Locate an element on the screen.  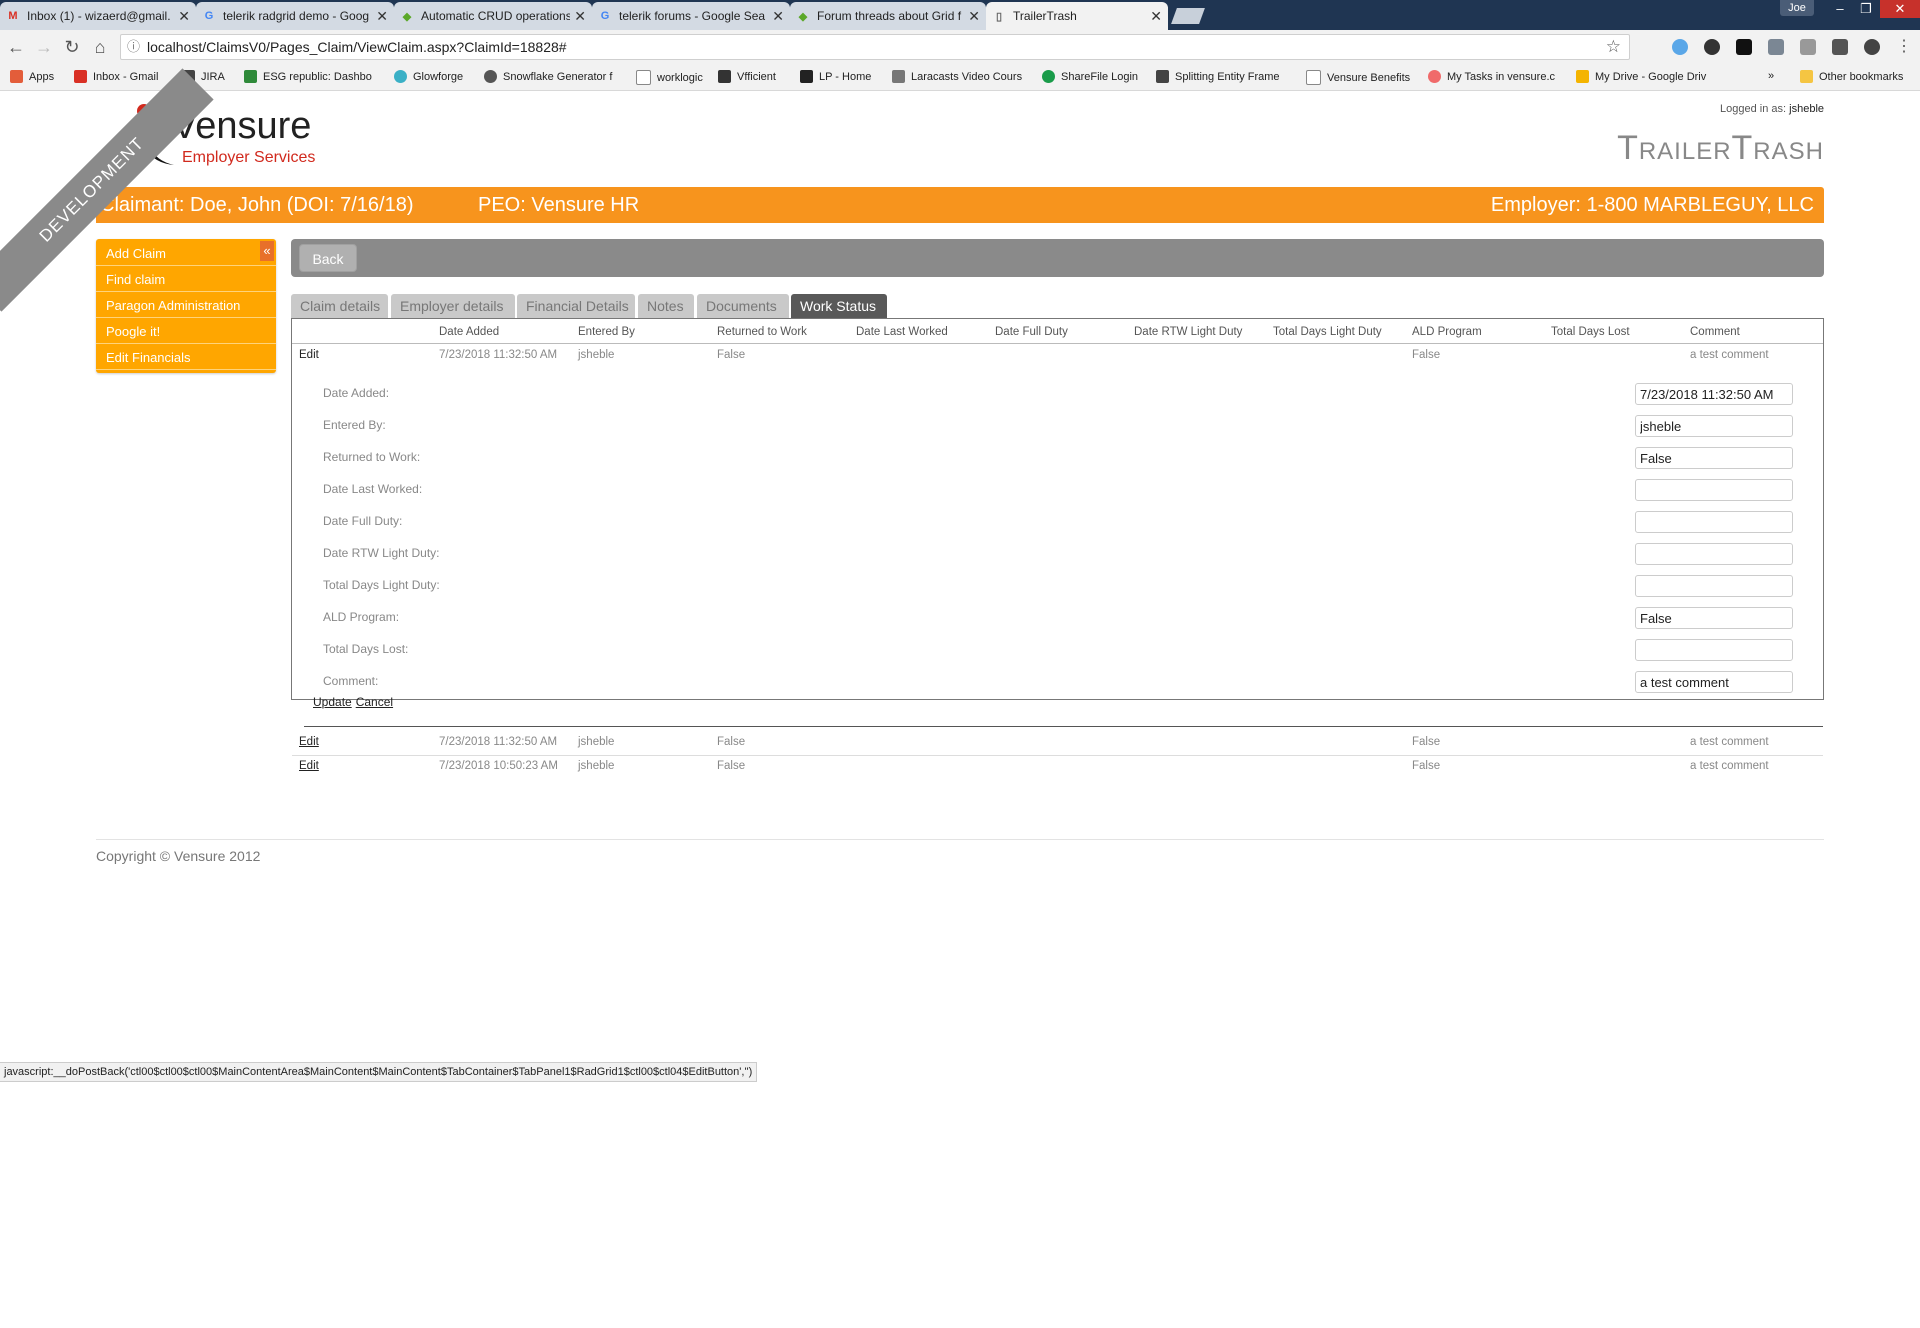
info-icon: ⓘ is located at coordinates (133, 47).